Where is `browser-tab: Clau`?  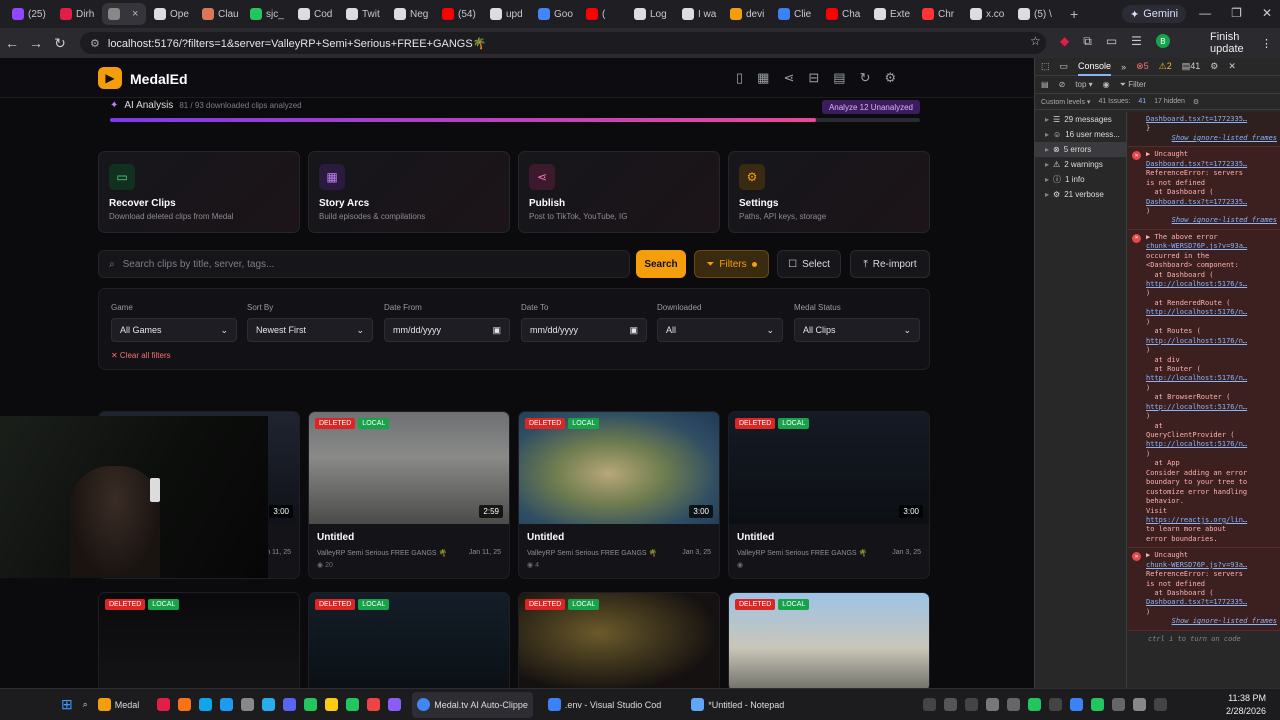 browser-tab: Clau is located at coordinates (219, 14).